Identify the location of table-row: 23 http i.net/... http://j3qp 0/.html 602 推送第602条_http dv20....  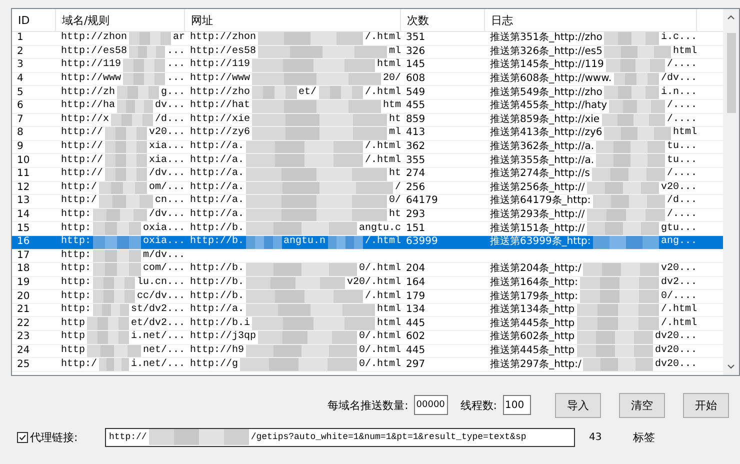
(367, 338).